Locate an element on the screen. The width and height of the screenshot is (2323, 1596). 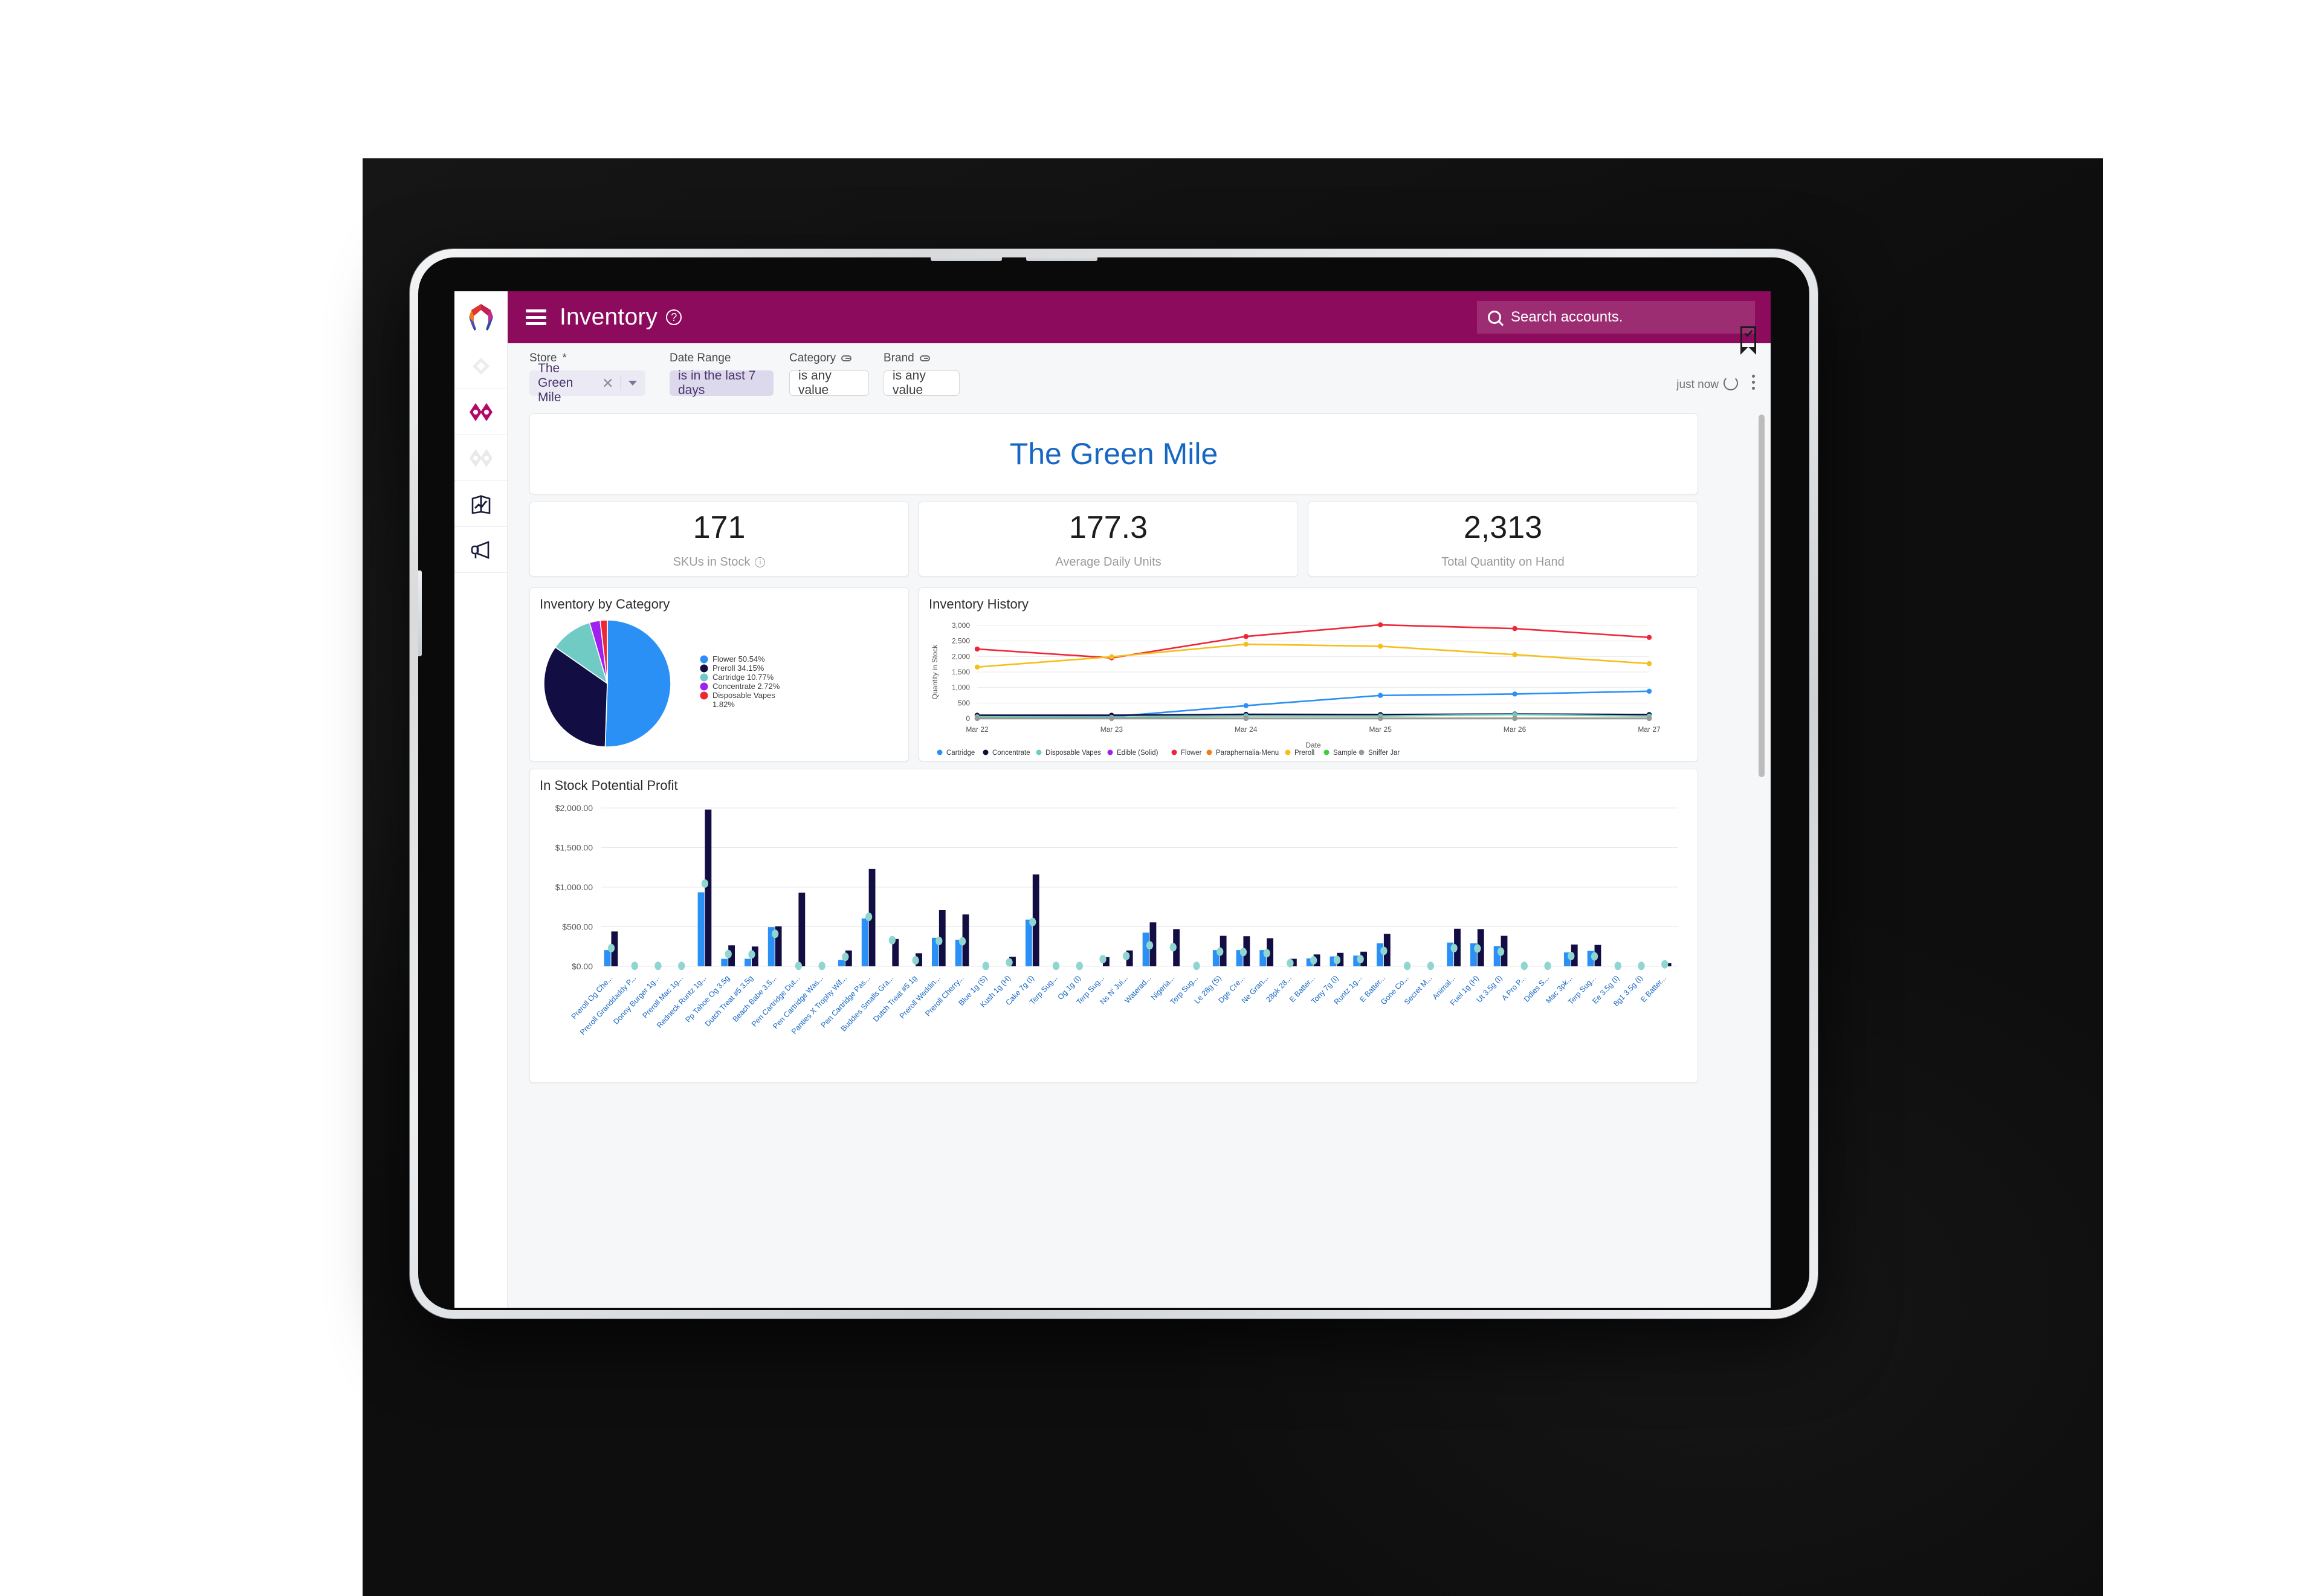
chevron-down-icon is located at coordinates (632, 383).